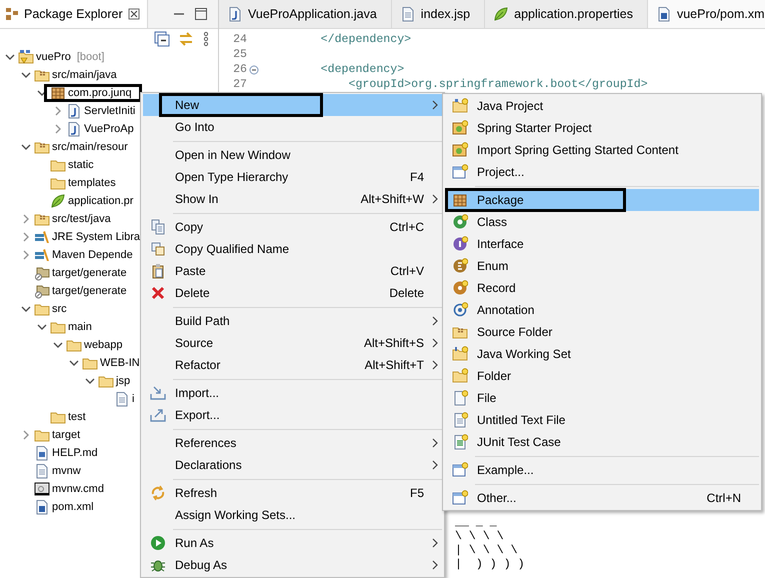 This screenshot has height=578, width=765. What do you see at coordinates (292, 249) in the screenshot?
I see `menu-item: Copy Qualified Name` at bounding box center [292, 249].